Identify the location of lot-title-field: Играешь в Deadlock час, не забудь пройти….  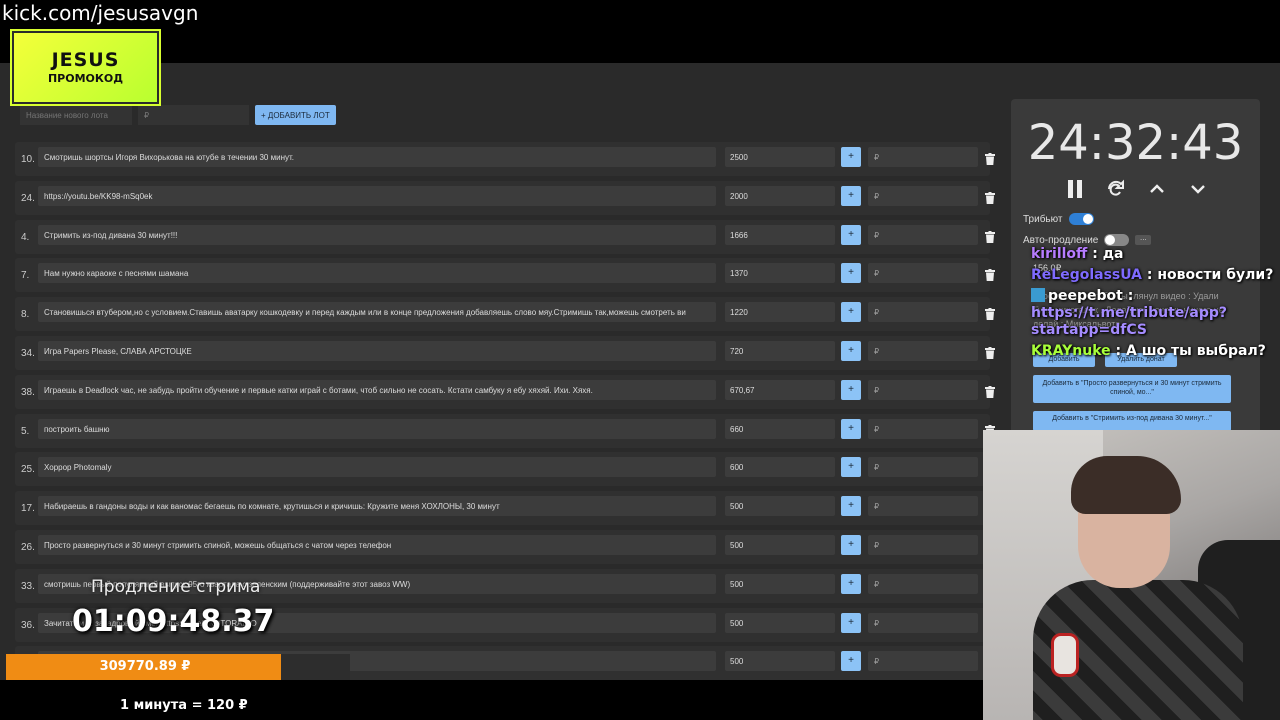
(377, 389).